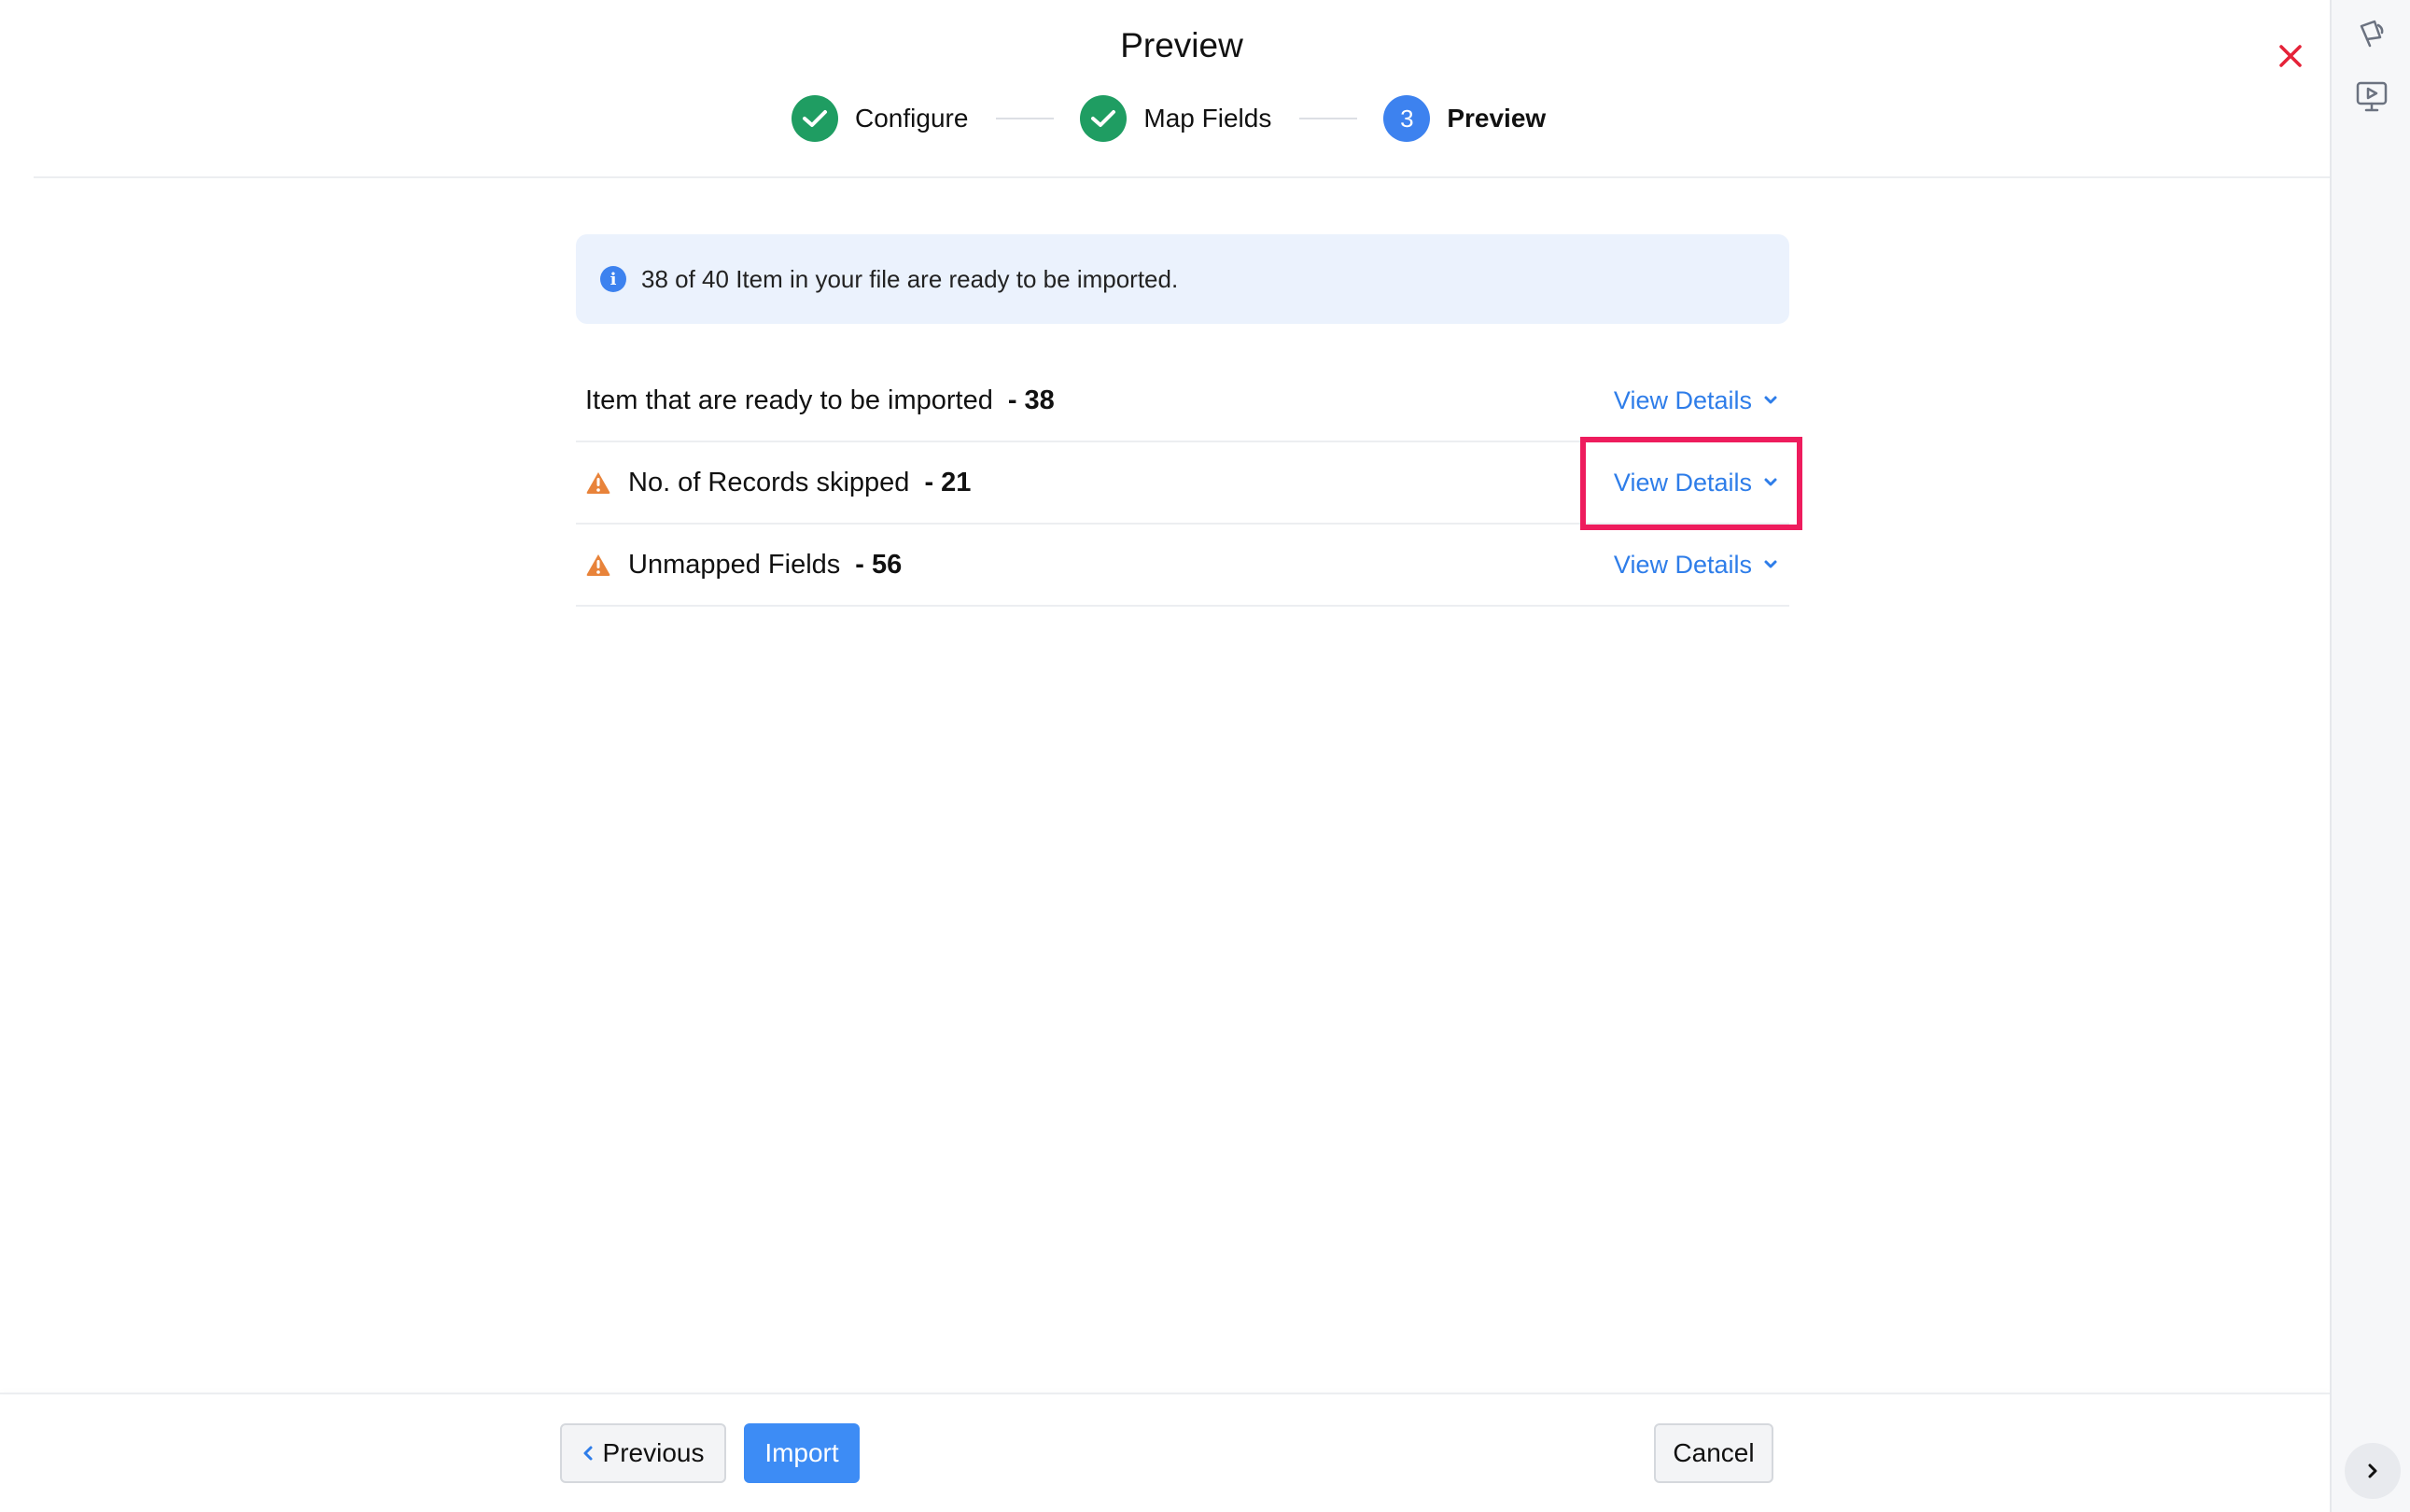  I want to click on summary-row-skipped: No. of Records skipped - 21 View Details, so click(1182, 483).